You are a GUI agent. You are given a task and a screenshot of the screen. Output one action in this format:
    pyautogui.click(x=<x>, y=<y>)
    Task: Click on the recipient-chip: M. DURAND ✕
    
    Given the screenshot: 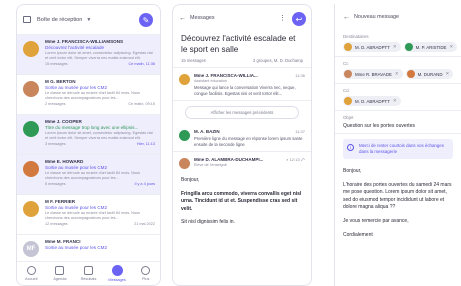 What is the action you would take?
    pyautogui.click(x=429, y=74)
    